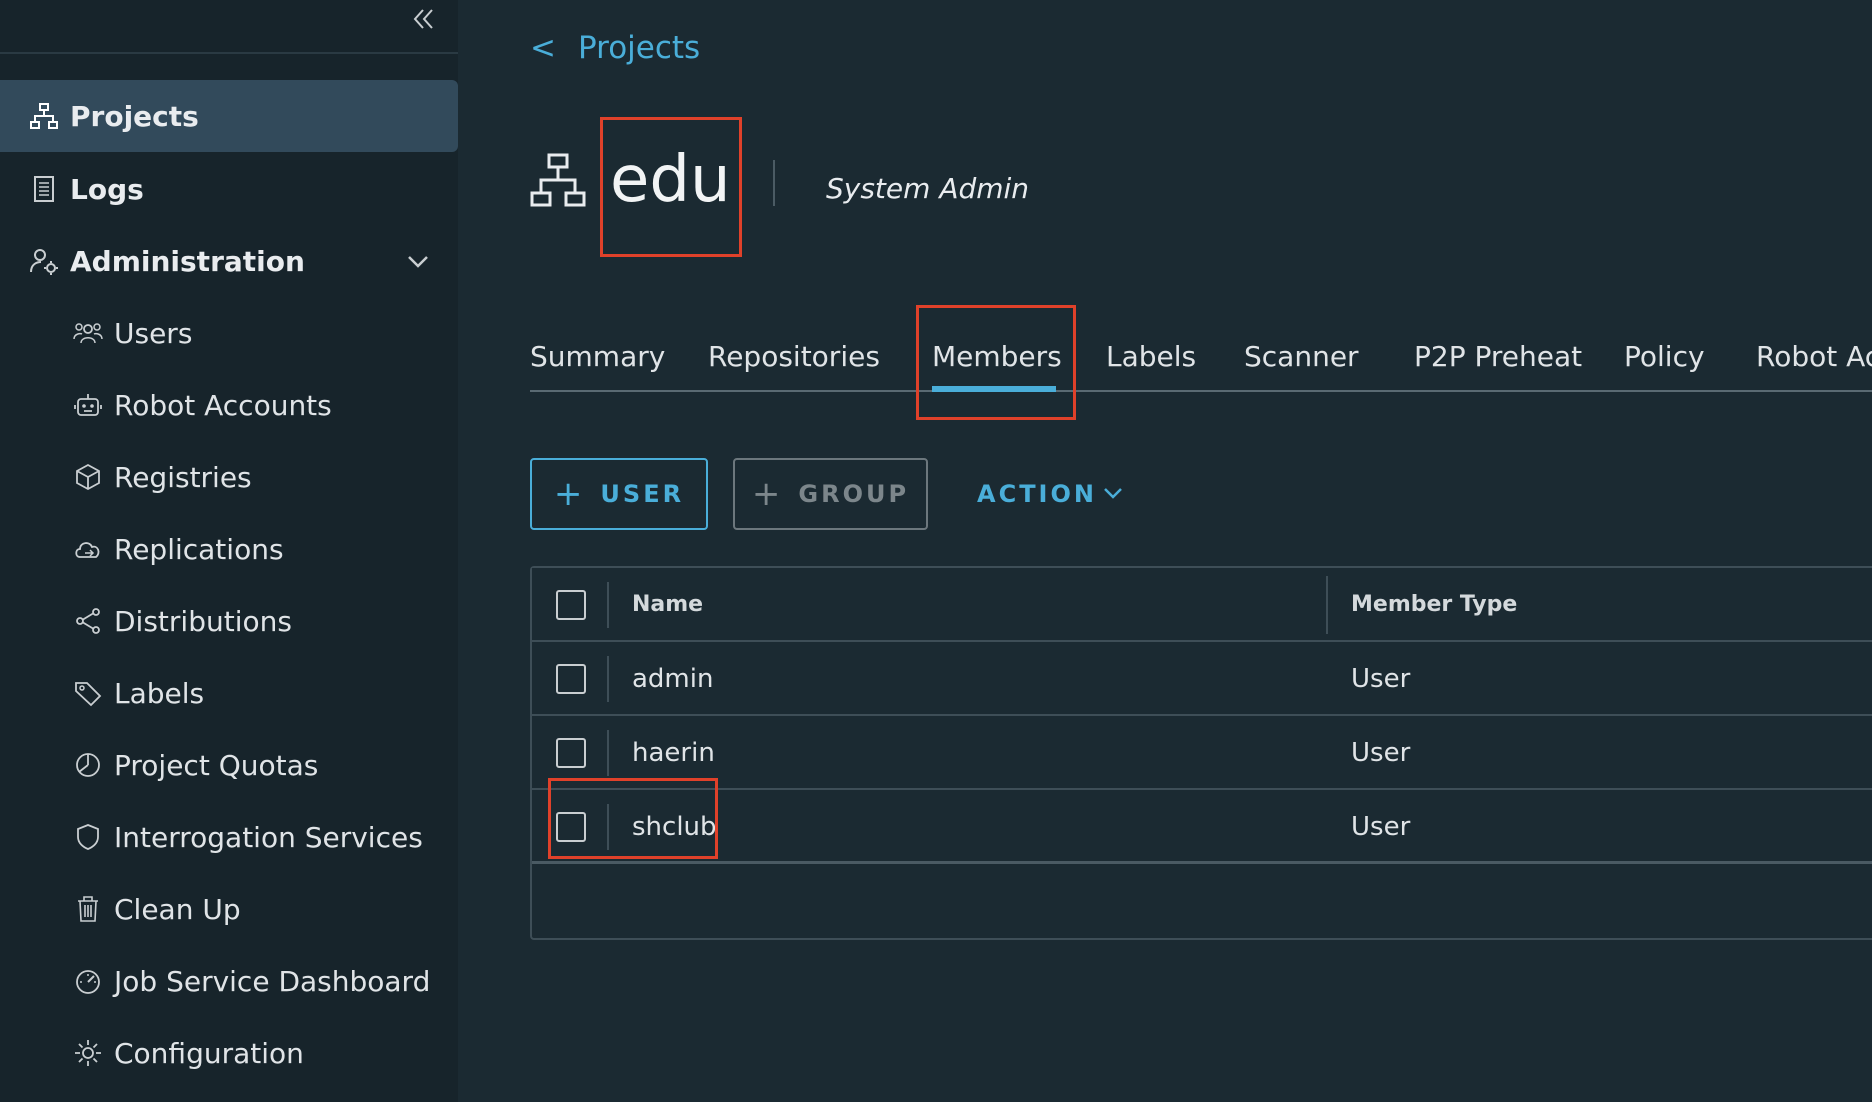 Image resolution: width=1872 pixels, height=1102 pixels. What do you see at coordinates (203, 621) in the screenshot?
I see `sidebar-item-label: Distributions` at bounding box center [203, 621].